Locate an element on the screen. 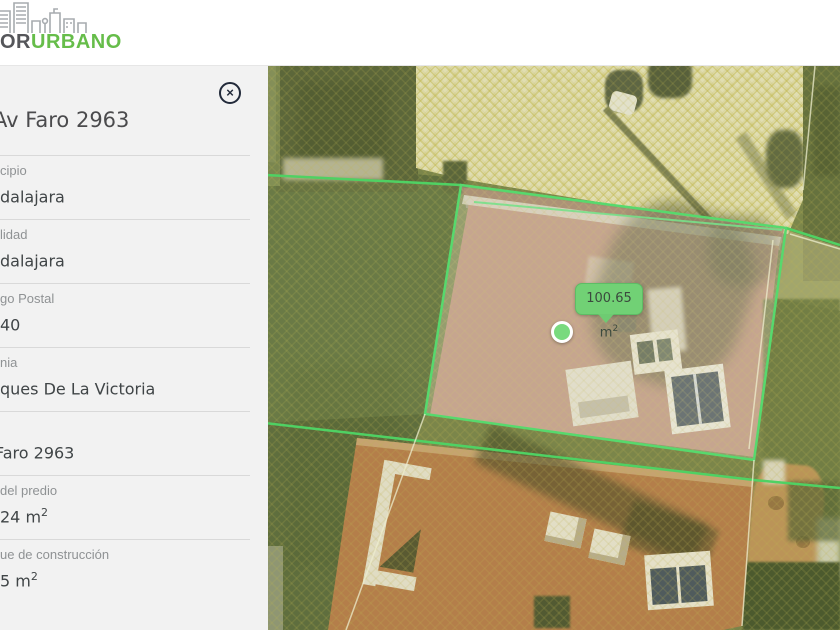 This screenshot has height=630, width=840. parcel-area-chip: 100.65 m2 is located at coordinates (609, 311).